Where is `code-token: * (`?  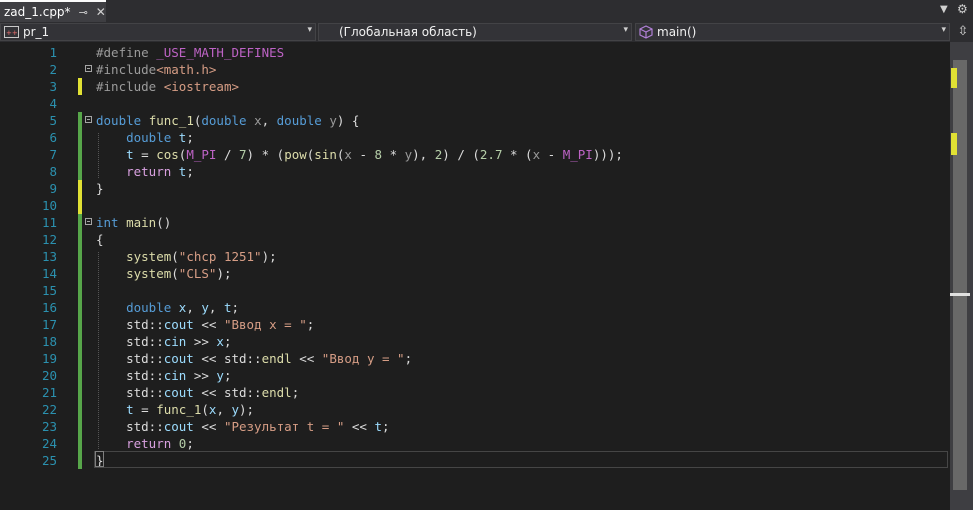
code-token: * ( is located at coordinates (517, 154).